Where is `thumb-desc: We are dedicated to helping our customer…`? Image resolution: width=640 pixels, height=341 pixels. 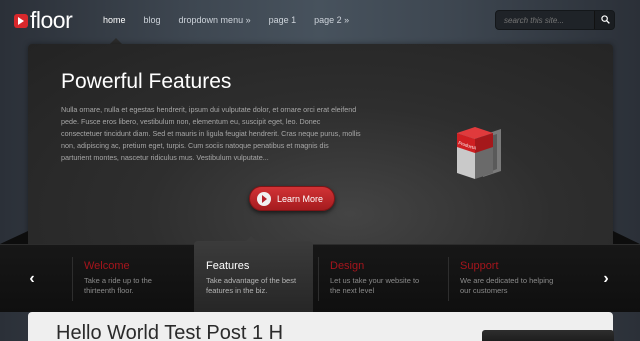 thumb-desc: We are dedicated to helping our customer… is located at coordinates (507, 285).